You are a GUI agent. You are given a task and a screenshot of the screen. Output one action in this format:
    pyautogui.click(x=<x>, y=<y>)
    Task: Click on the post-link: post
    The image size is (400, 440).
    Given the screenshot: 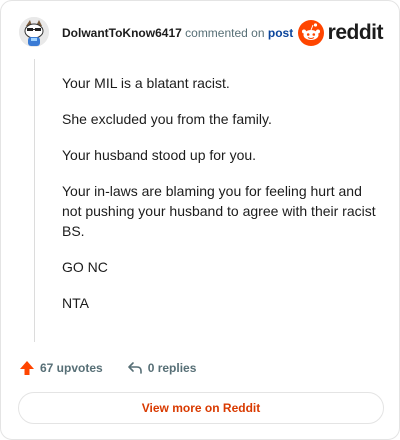 What is the action you would take?
    pyautogui.click(x=280, y=33)
    